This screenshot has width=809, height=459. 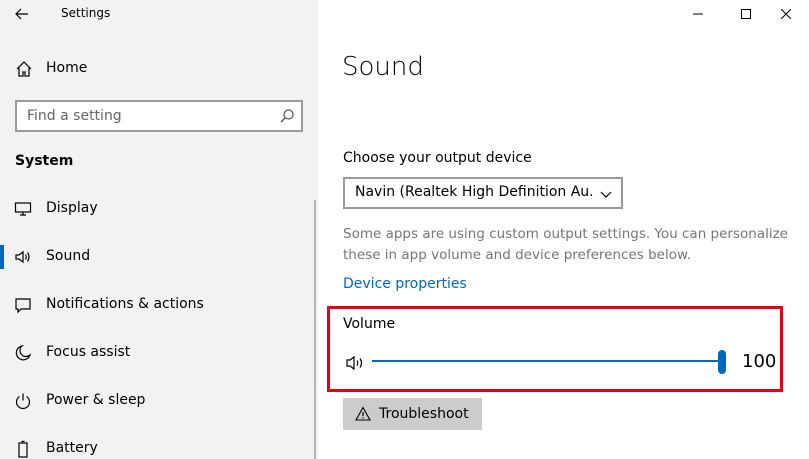 I want to click on close-icon, so click(x=786, y=14).